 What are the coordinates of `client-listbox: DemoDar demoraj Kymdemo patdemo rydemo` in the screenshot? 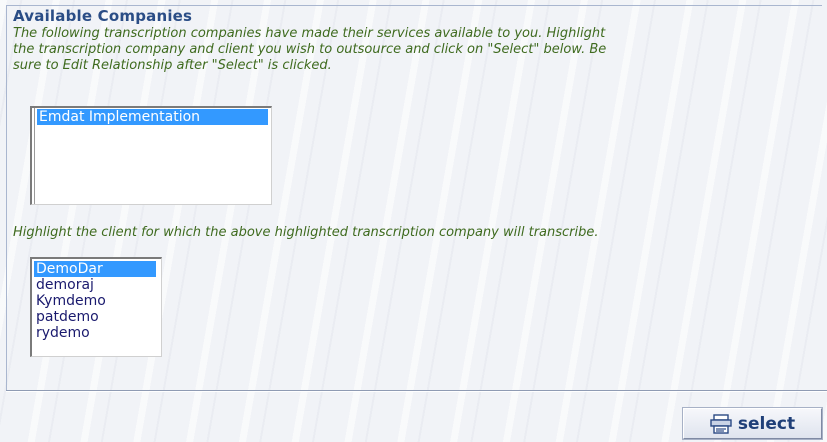 It's located at (96, 307).